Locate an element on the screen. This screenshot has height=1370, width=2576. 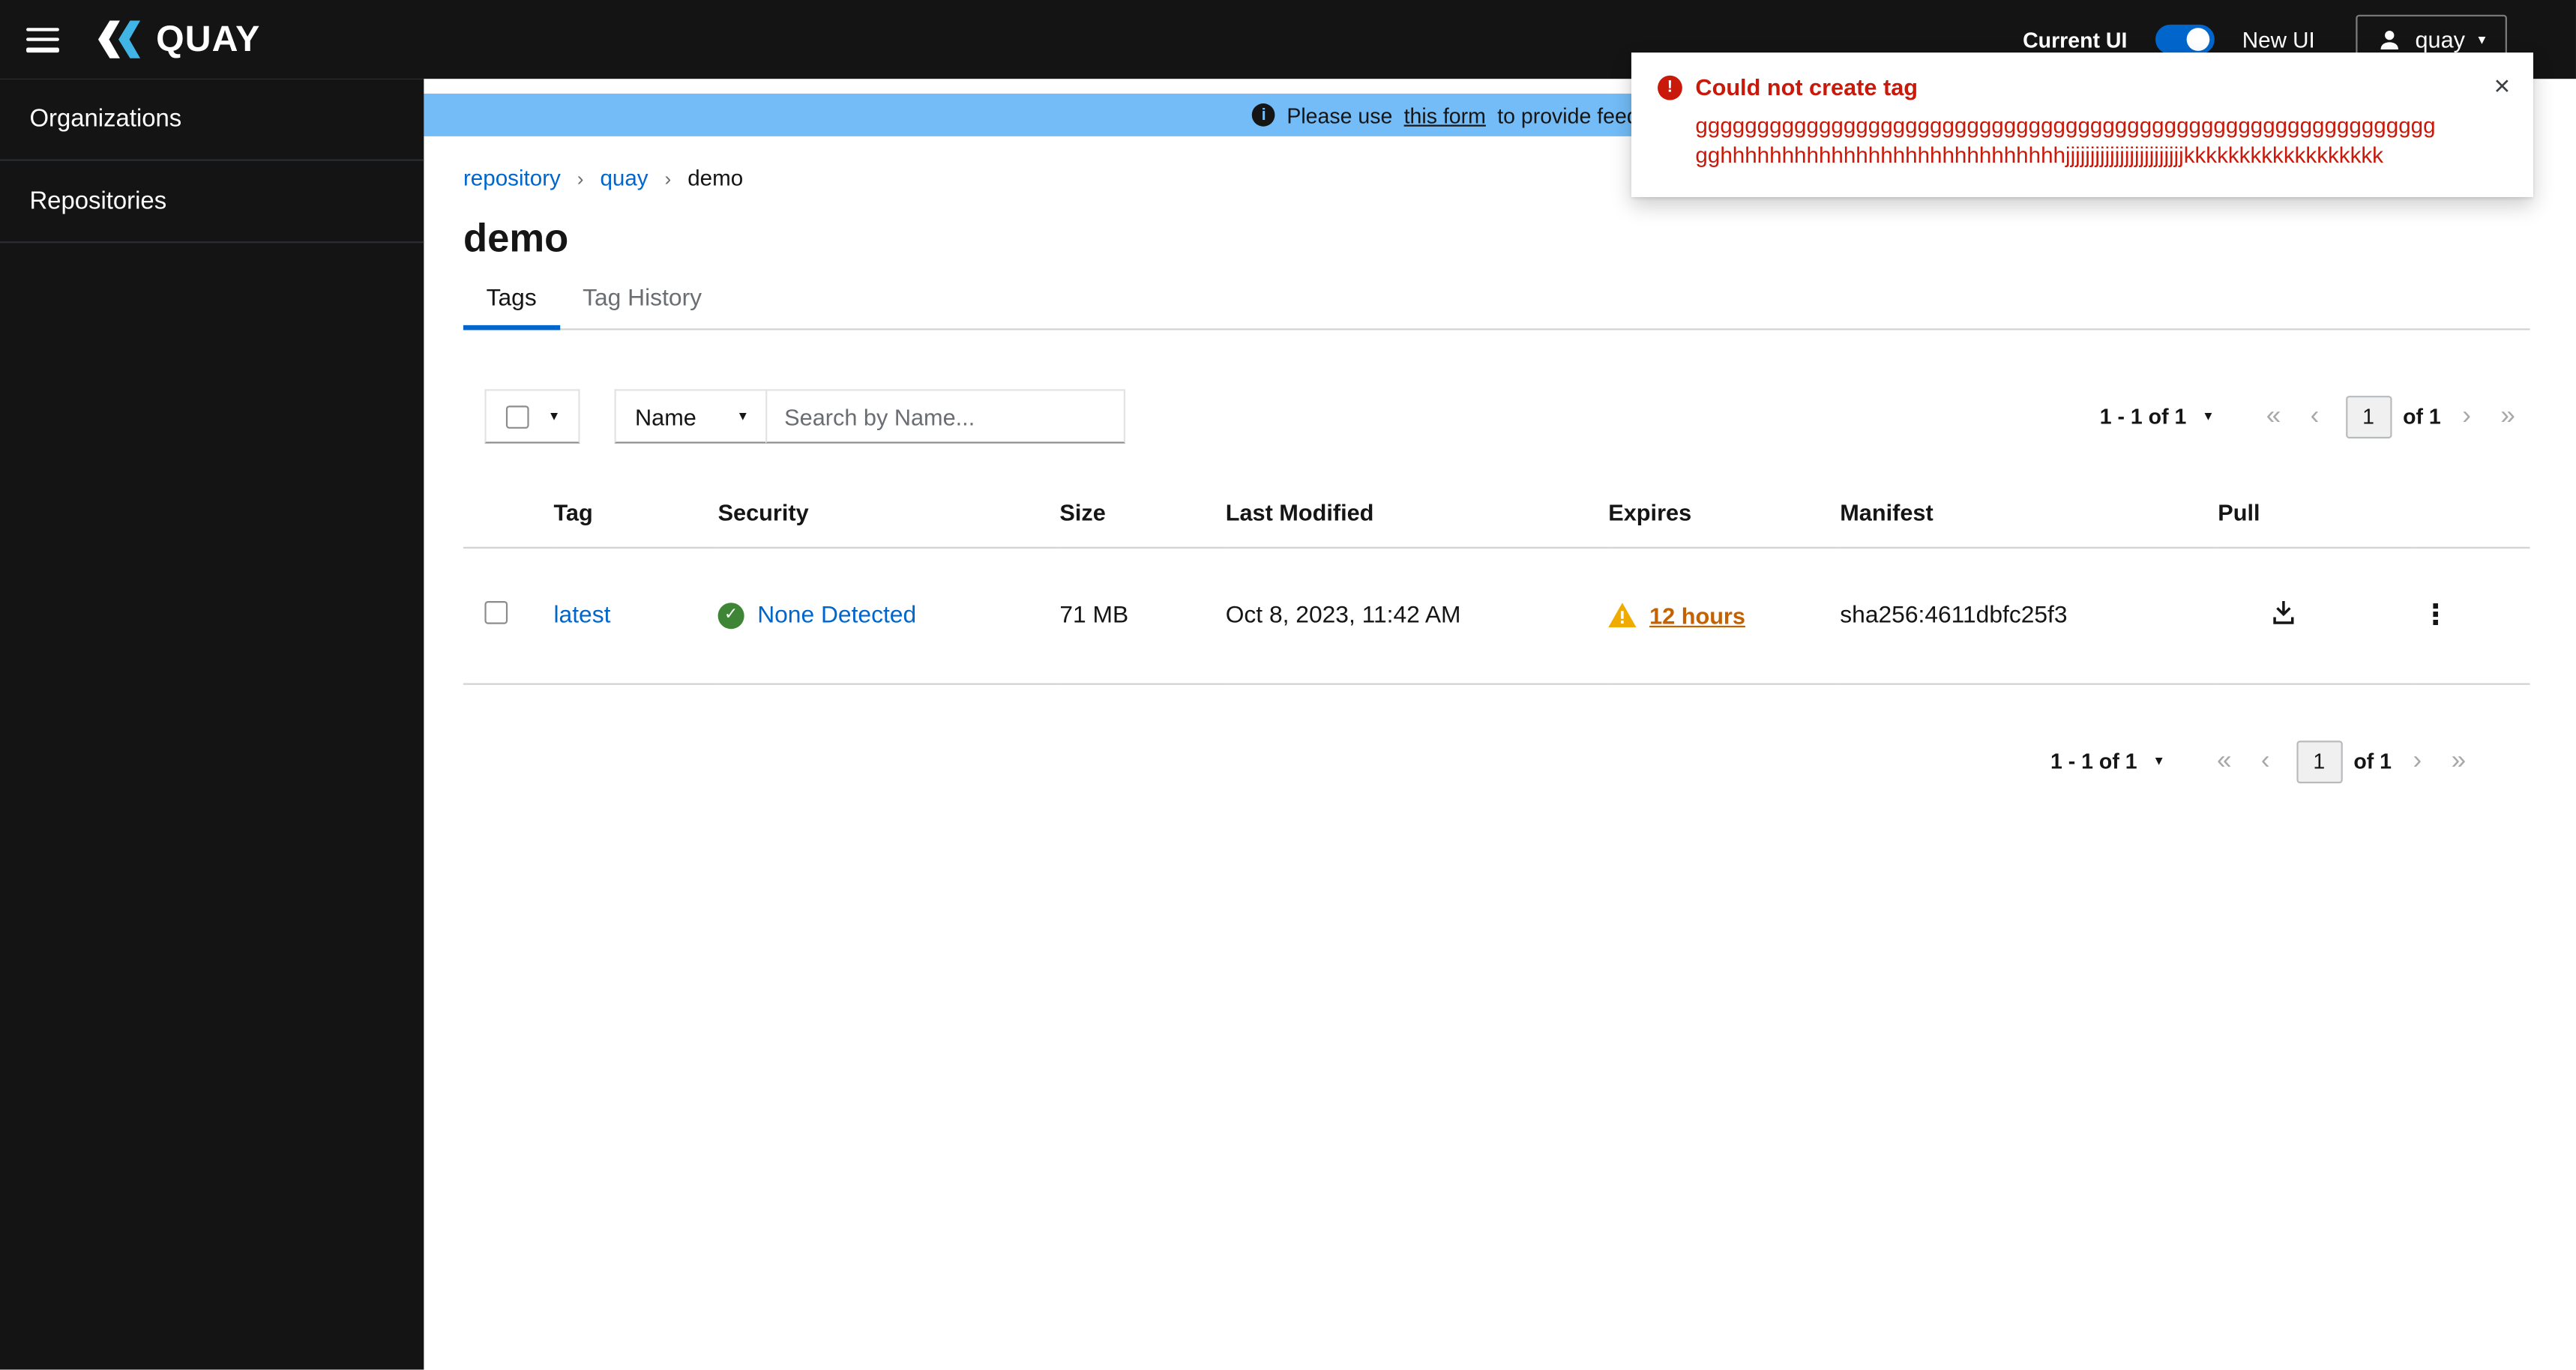
search-input is located at coordinates (946, 416).